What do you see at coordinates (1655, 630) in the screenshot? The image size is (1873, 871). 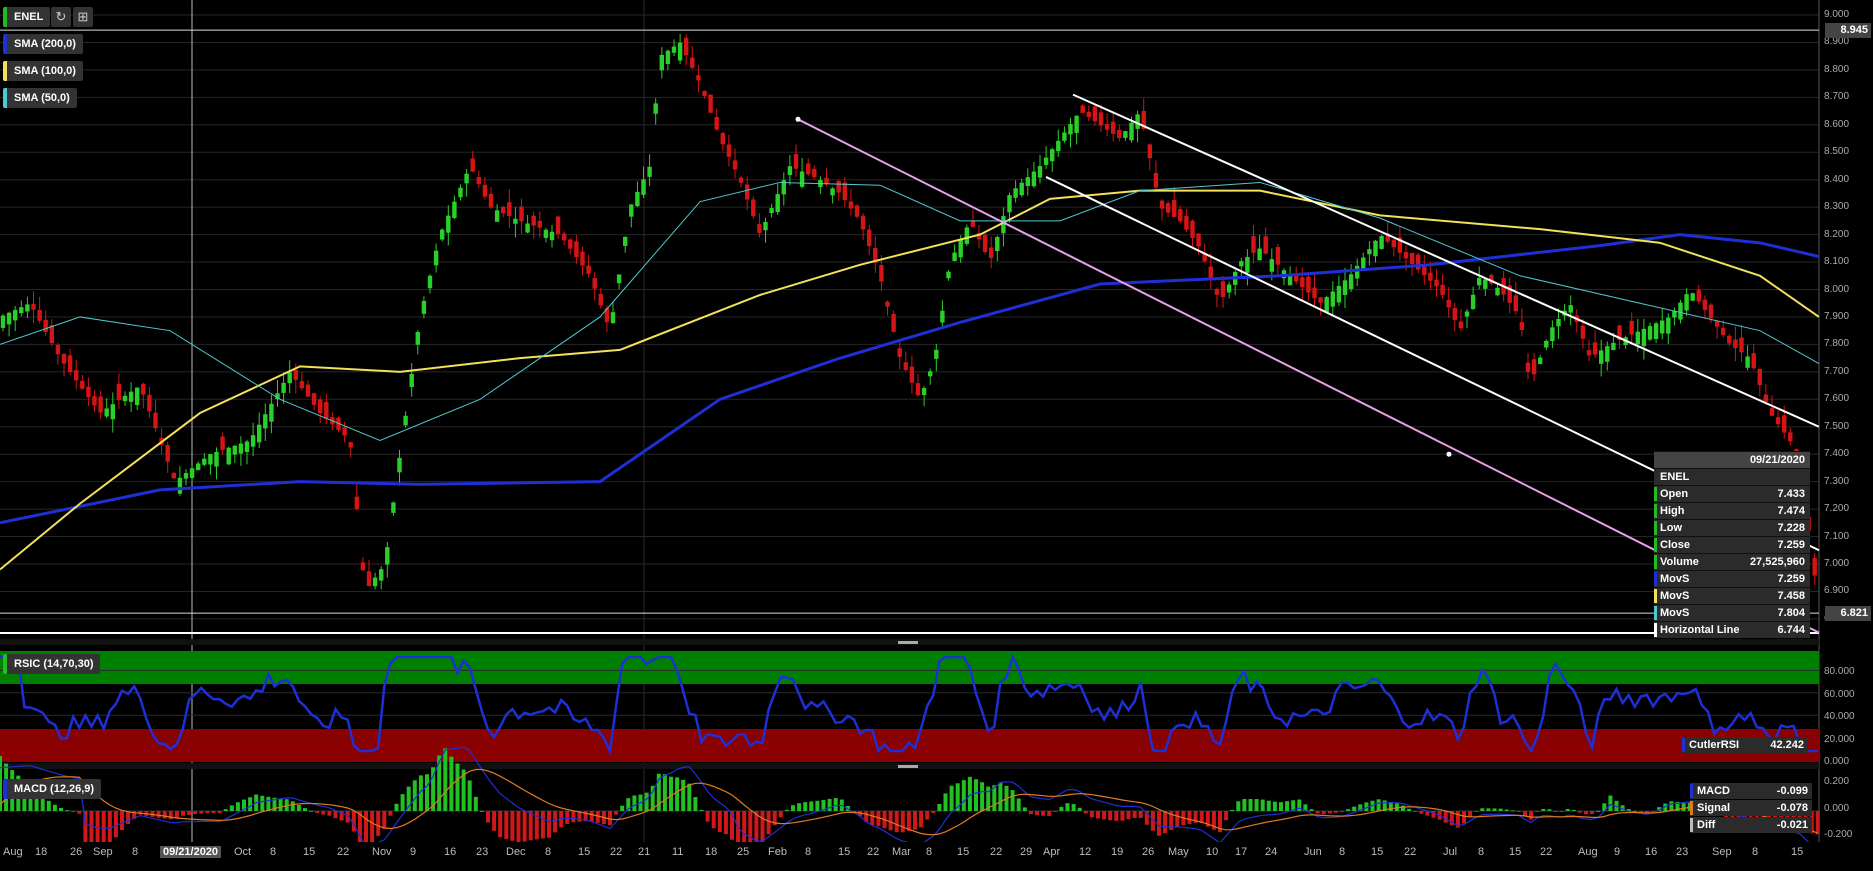 I see `info-row-marker` at bounding box center [1655, 630].